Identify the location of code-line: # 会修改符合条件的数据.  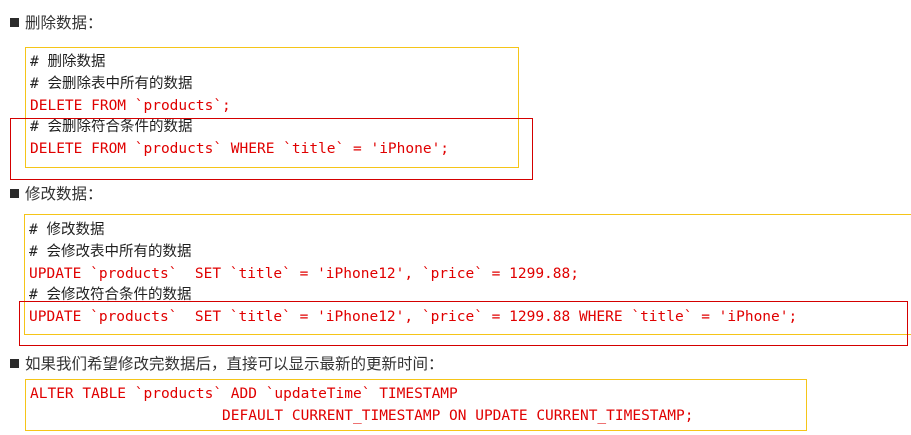
(110, 295).